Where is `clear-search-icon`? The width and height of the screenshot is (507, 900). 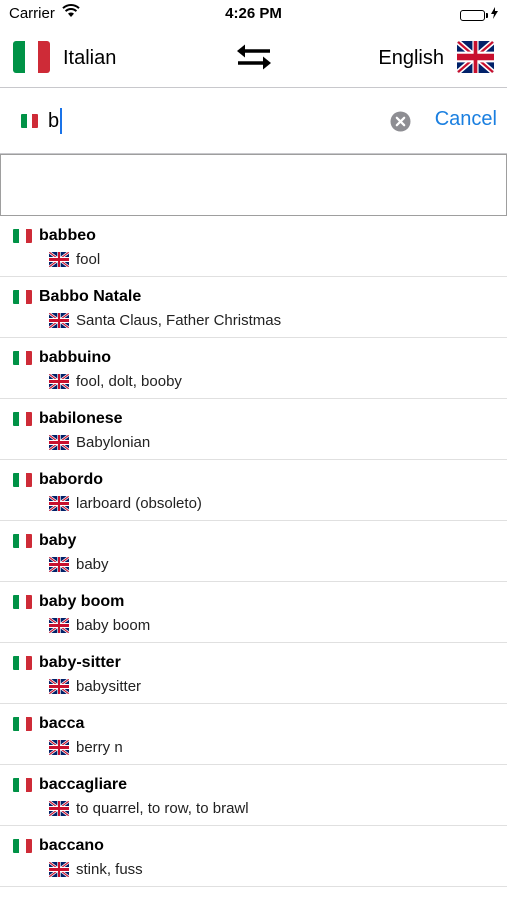 clear-search-icon is located at coordinates (400, 124).